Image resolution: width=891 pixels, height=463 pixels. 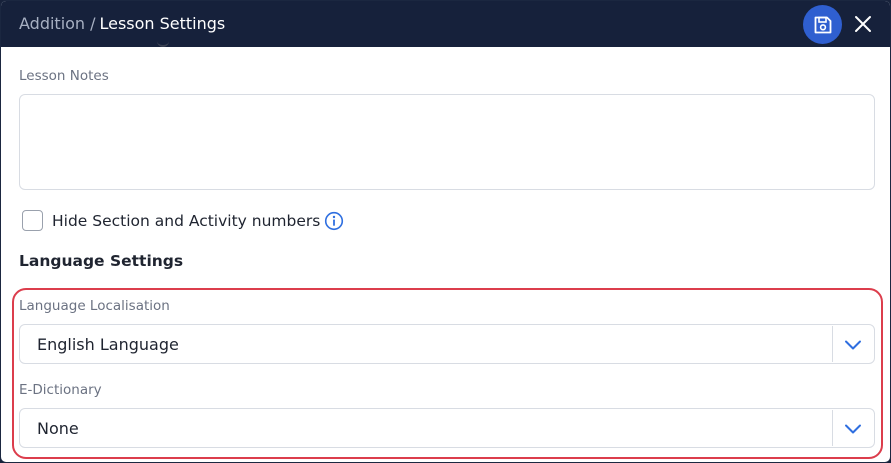 I want to click on breadcrumb-current: Lesson Settings, so click(x=162, y=23).